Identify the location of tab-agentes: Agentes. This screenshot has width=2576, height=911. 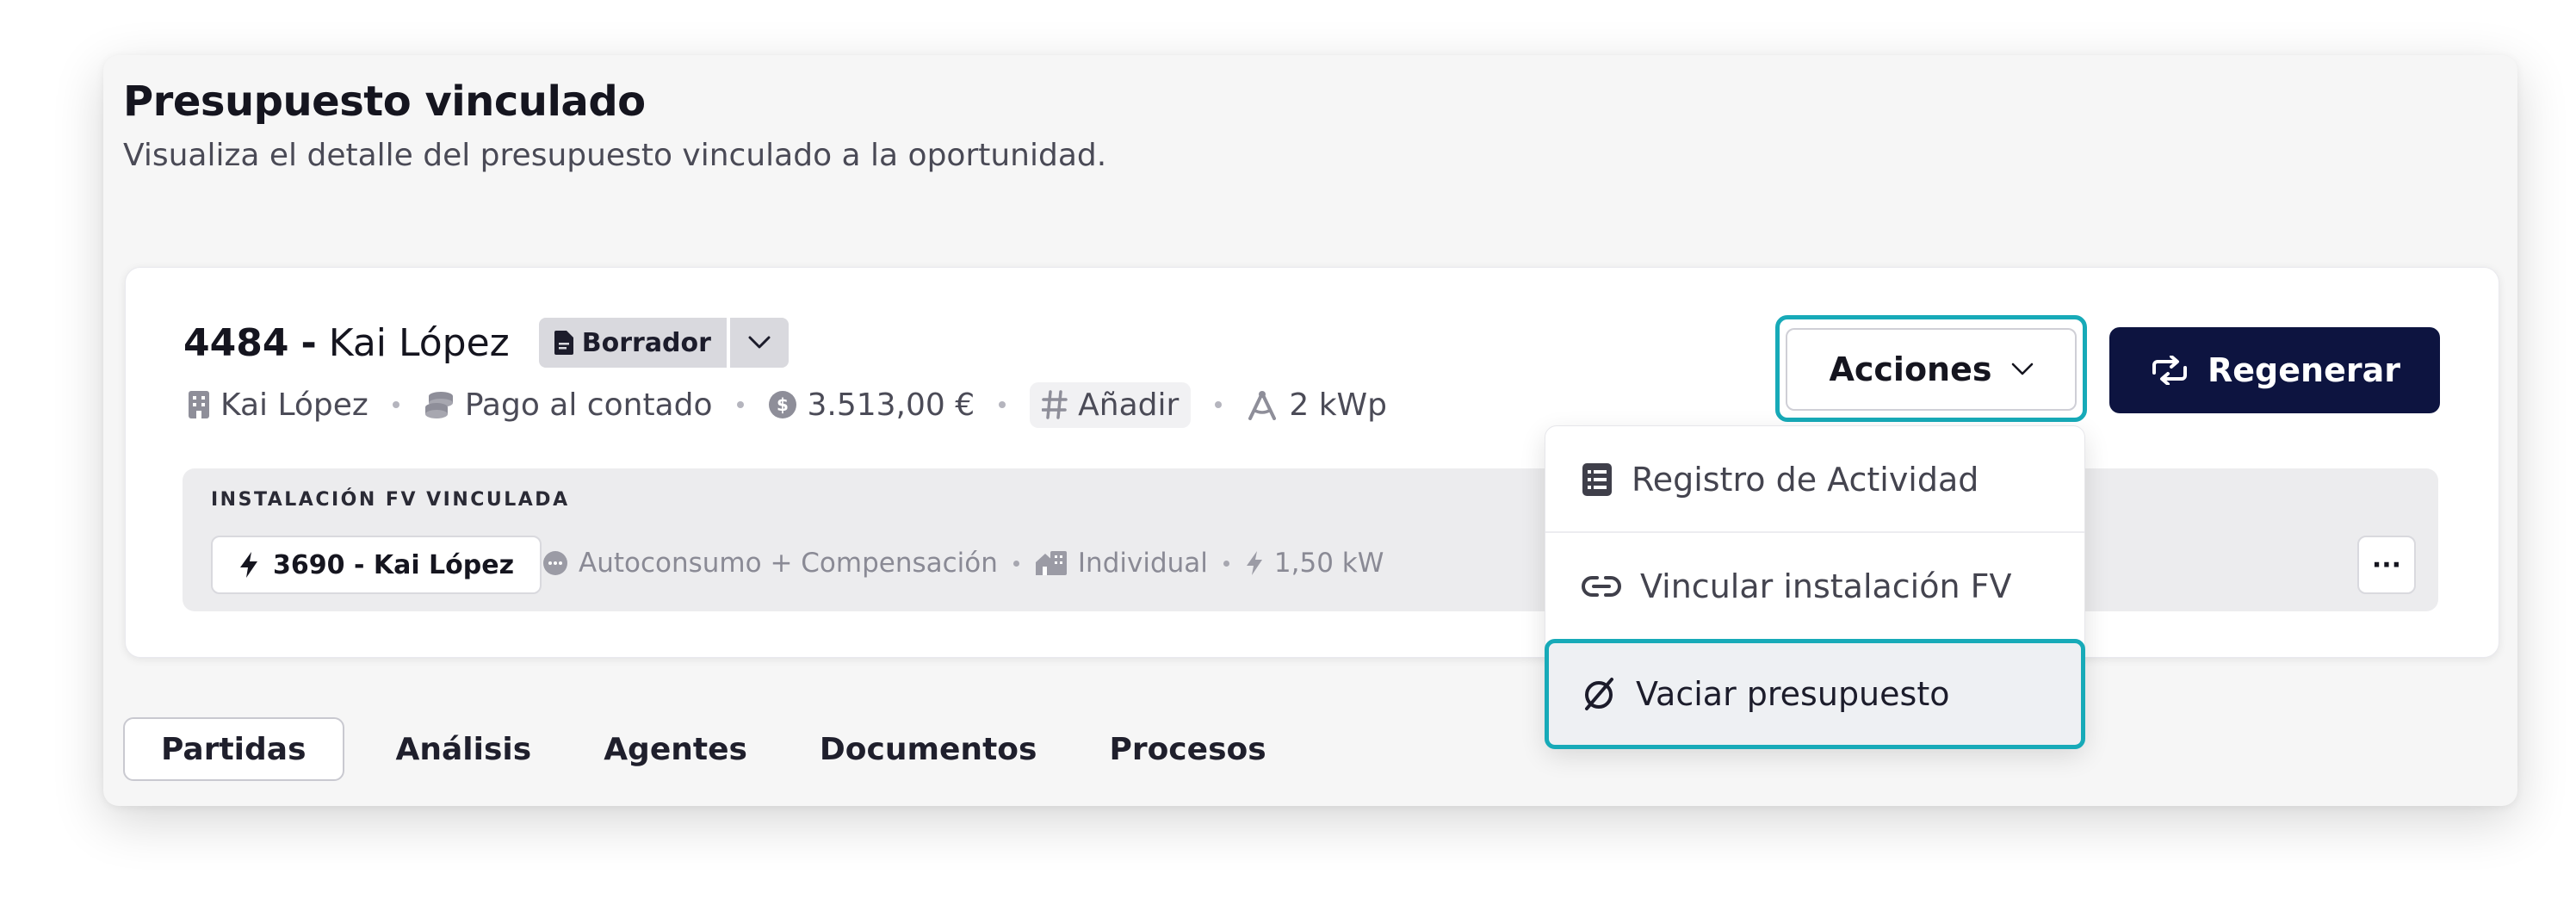
(675, 749).